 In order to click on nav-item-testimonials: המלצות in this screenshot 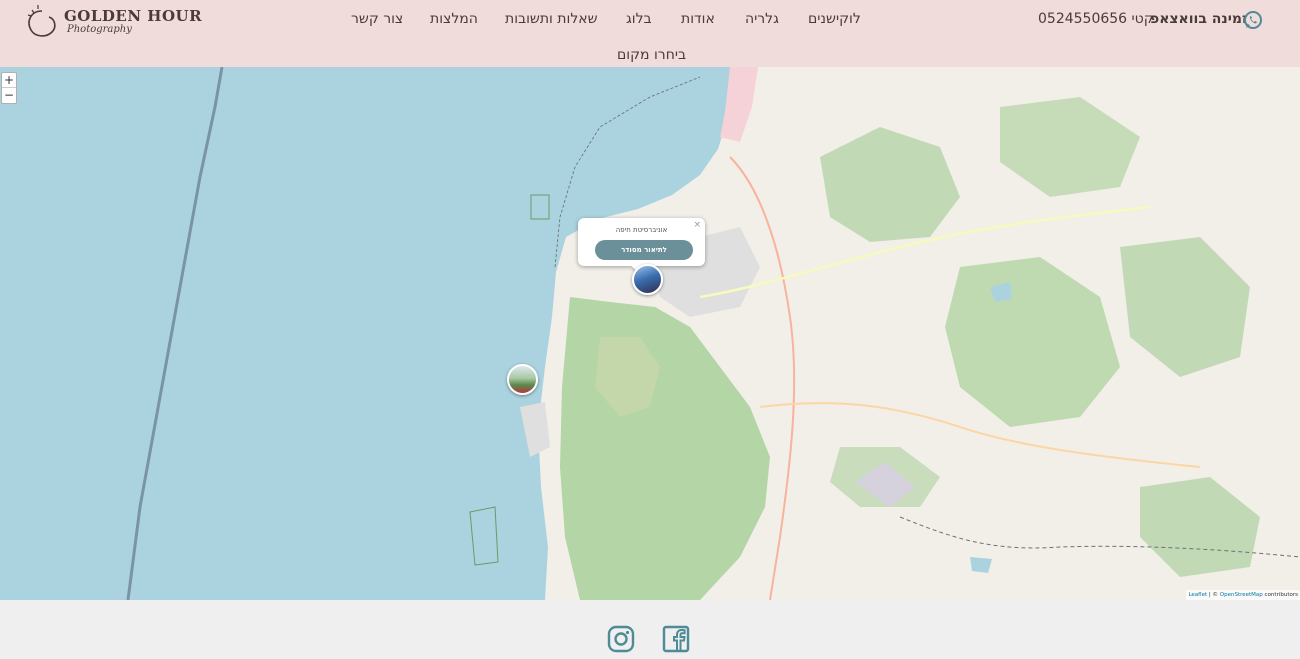, I will do `click(454, 19)`.